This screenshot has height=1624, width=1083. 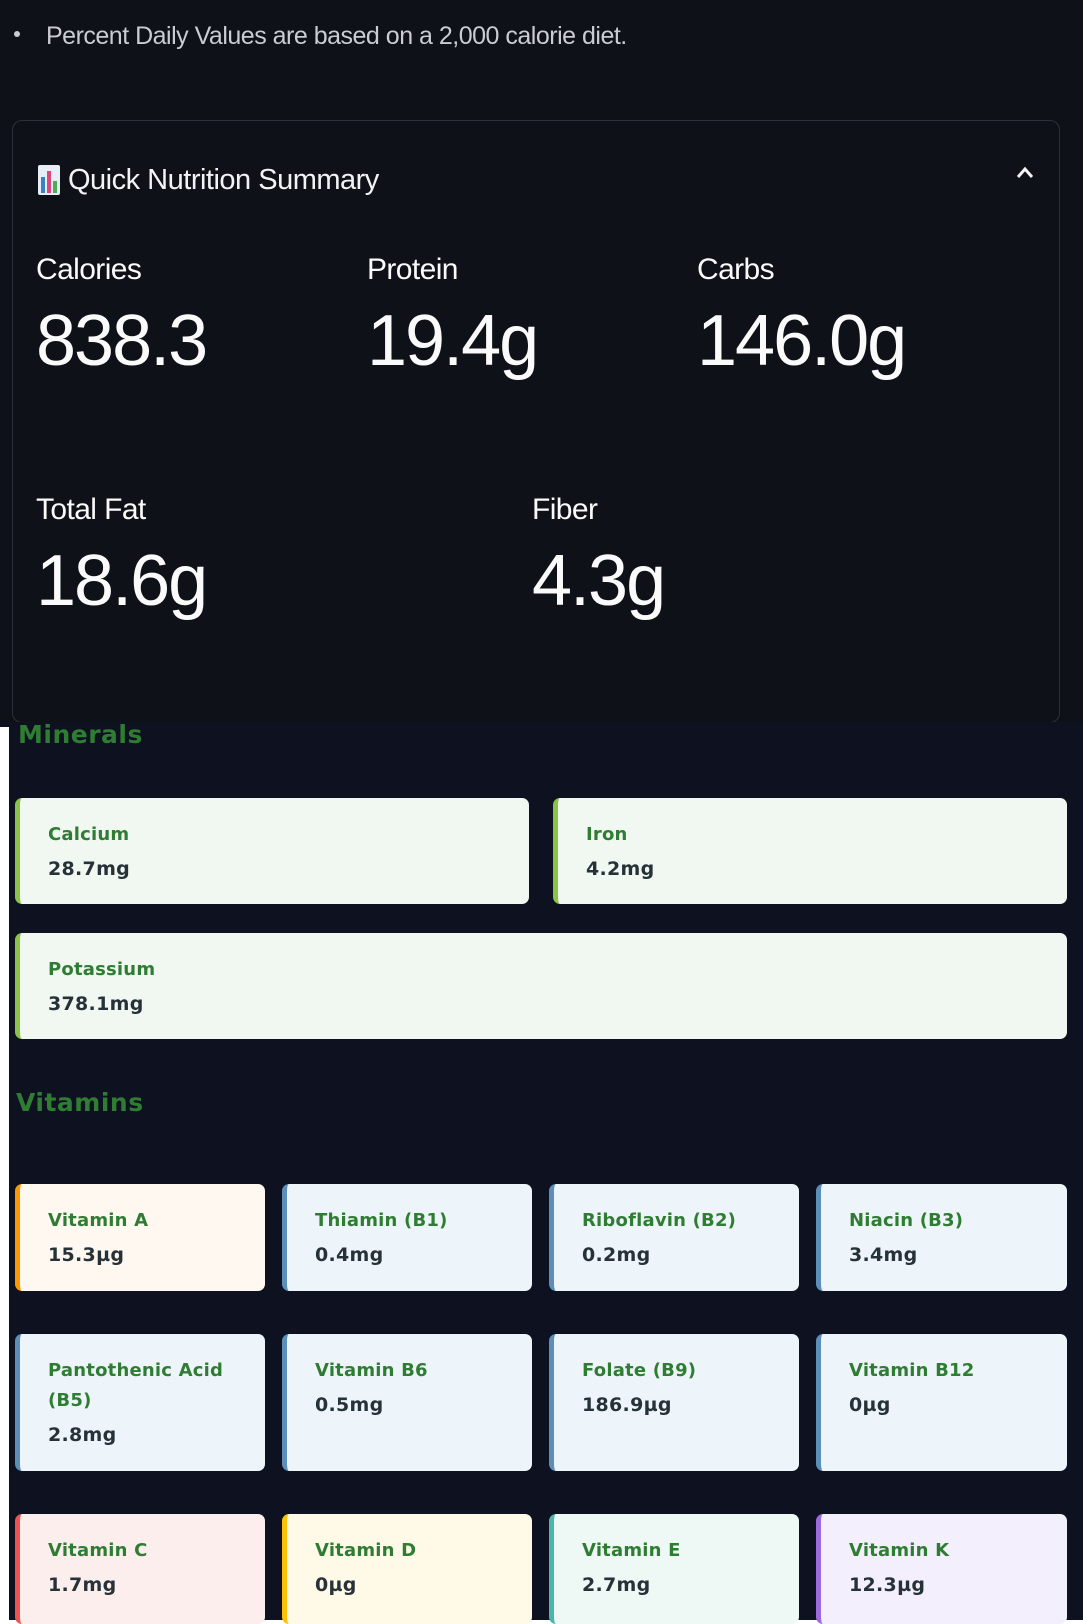 What do you see at coordinates (223, 179) in the screenshot?
I see `expander-title: Quick Nutrition Summary` at bounding box center [223, 179].